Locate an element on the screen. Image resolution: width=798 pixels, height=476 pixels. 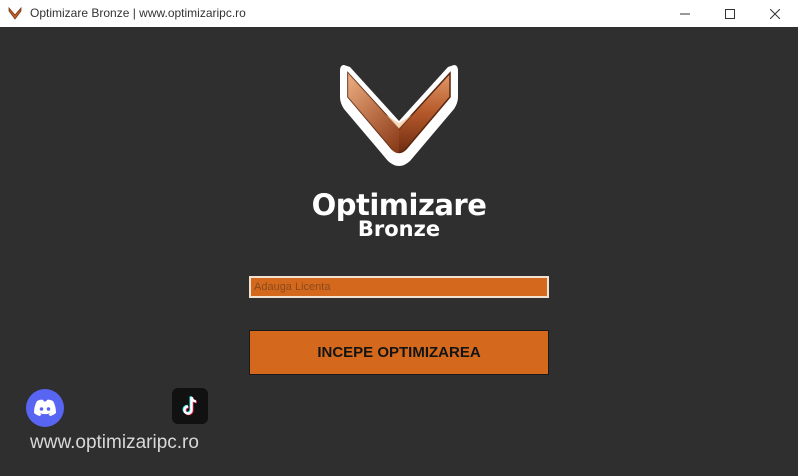
minimize-icon is located at coordinates (685, 13).